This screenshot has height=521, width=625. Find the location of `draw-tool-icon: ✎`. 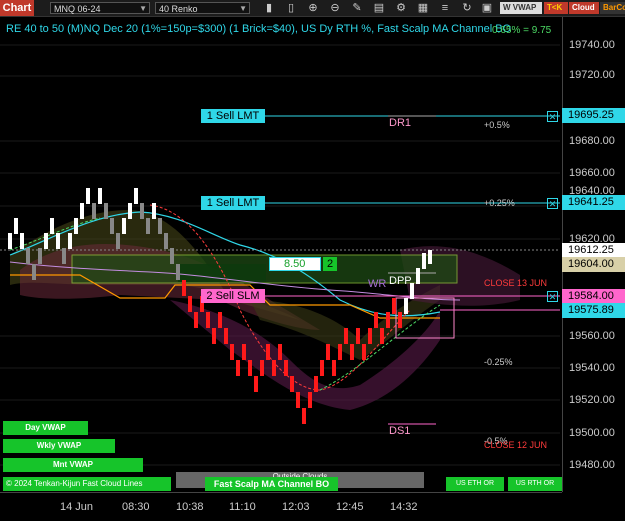

draw-tool-icon: ✎ is located at coordinates (357, 8).